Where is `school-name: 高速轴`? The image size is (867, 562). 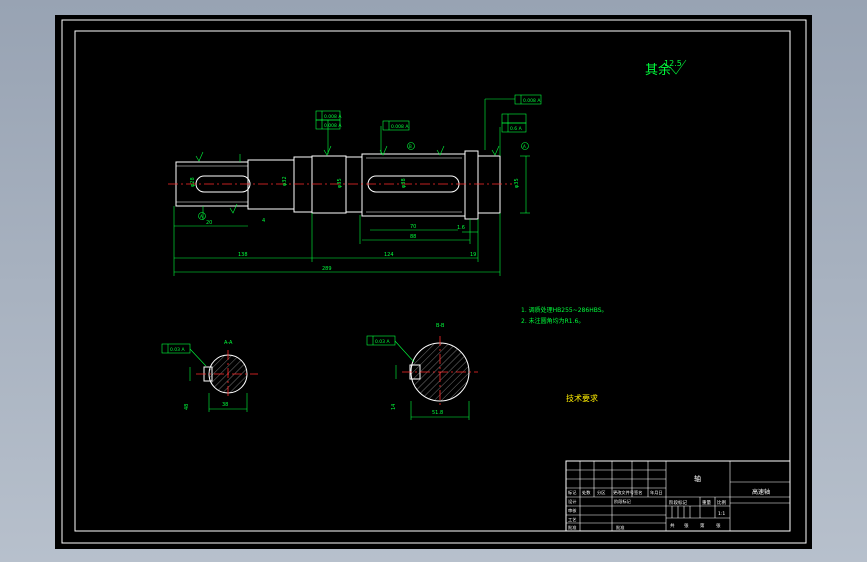 school-name: 高速轴 is located at coordinates (761, 492).